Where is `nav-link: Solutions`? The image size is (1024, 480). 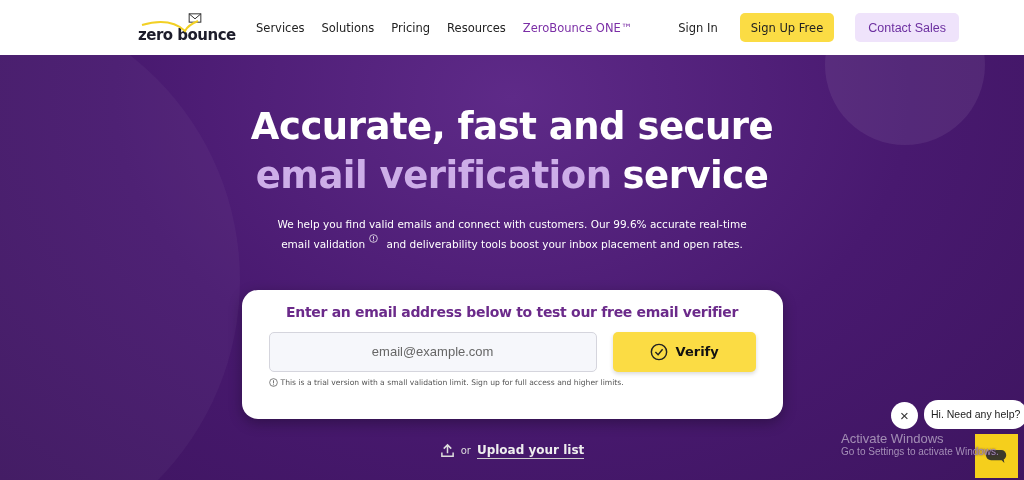 nav-link: Solutions is located at coordinates (348, 27).